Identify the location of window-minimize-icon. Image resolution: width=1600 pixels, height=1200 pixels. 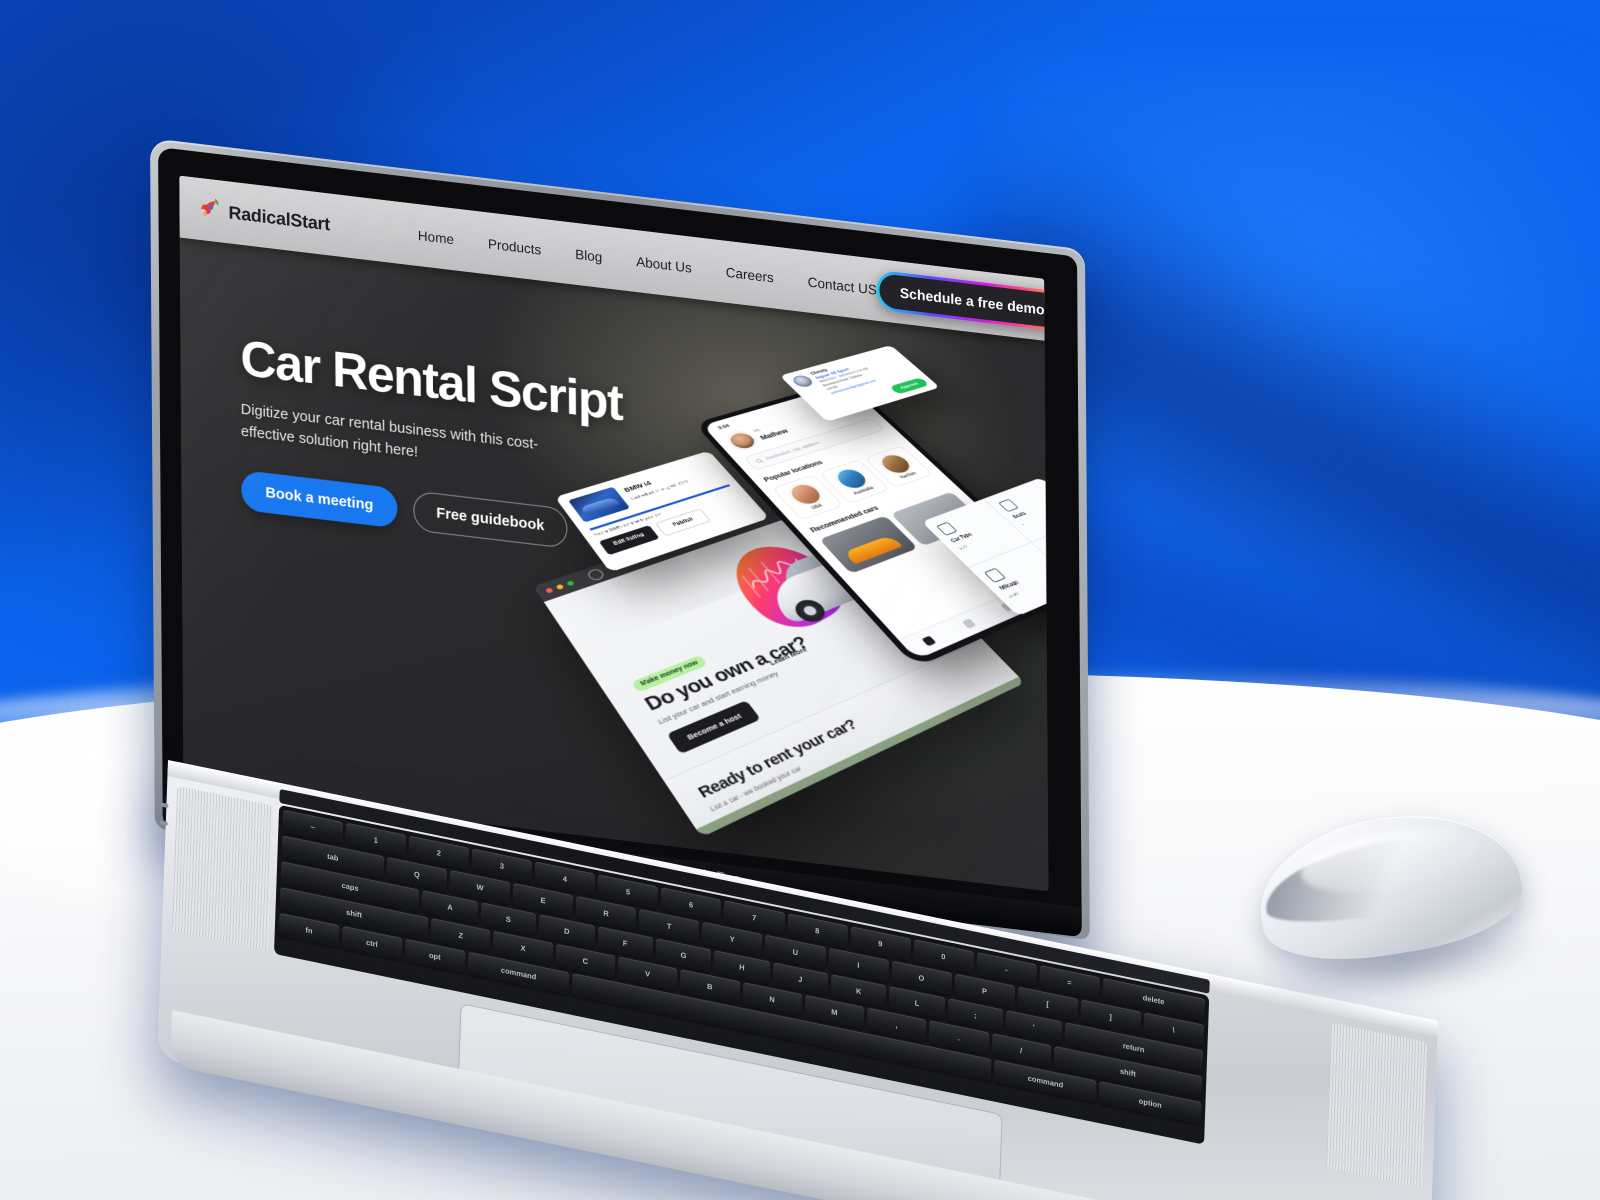
(560, 586).